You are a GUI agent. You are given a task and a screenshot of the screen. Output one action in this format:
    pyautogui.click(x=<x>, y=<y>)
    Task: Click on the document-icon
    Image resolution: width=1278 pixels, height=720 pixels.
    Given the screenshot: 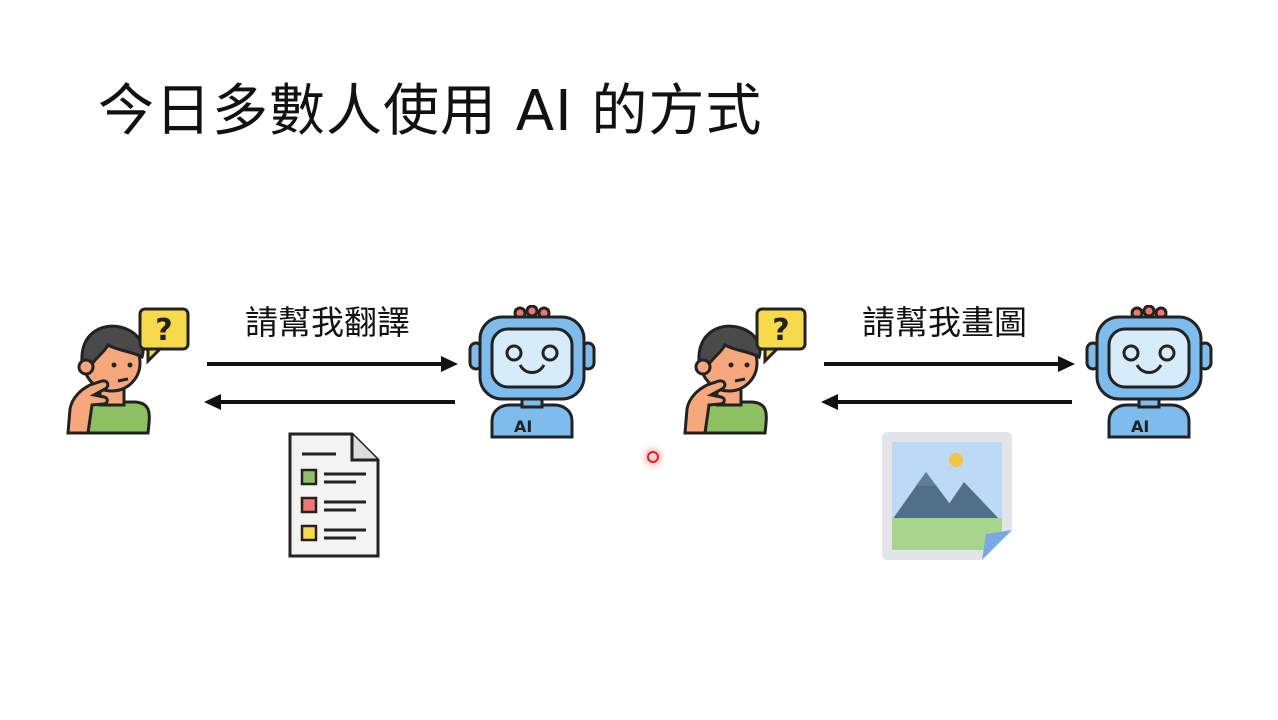 What is the action you would take?
    pyautogui.click(x=334, y=495)
    